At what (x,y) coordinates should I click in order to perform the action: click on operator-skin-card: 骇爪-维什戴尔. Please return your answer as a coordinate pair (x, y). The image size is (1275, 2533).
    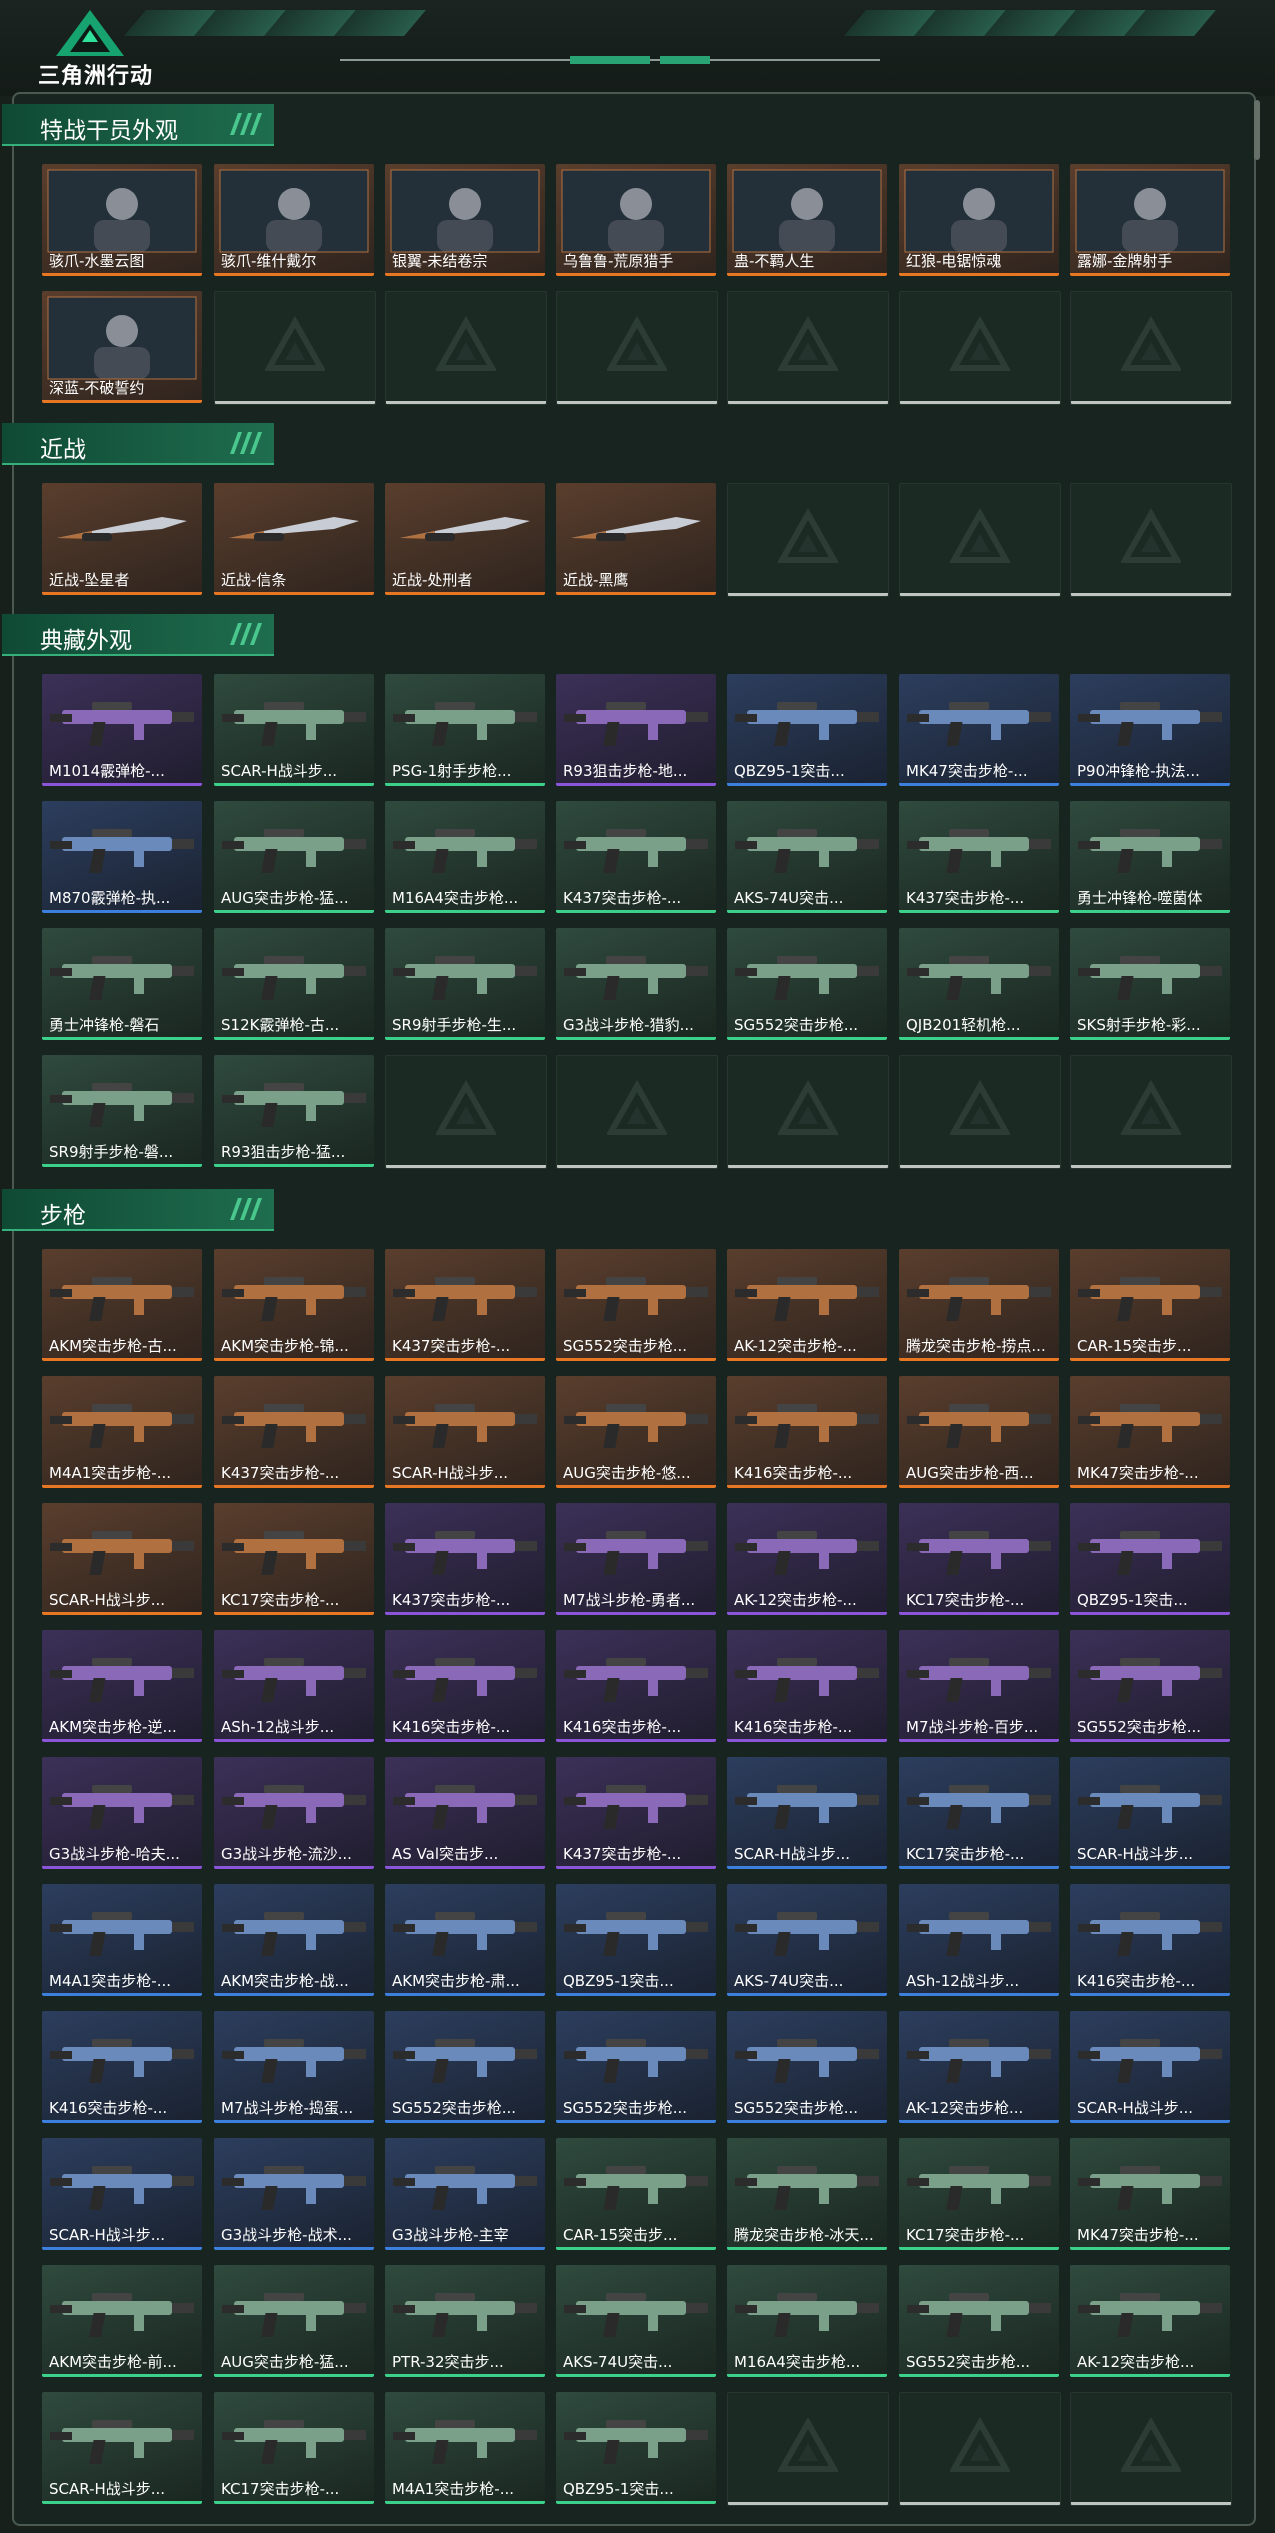
    Looking at the image, I should click on (294, 220).